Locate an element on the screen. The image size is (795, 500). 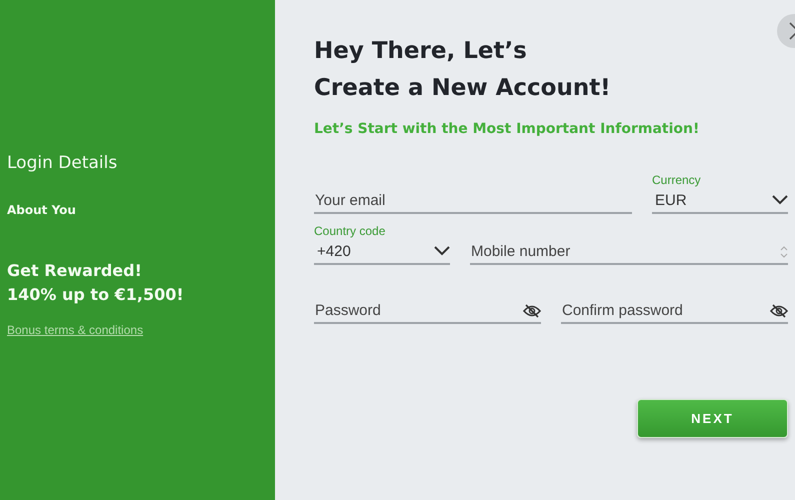
password-field: Password is located at coordinates (427, 311).